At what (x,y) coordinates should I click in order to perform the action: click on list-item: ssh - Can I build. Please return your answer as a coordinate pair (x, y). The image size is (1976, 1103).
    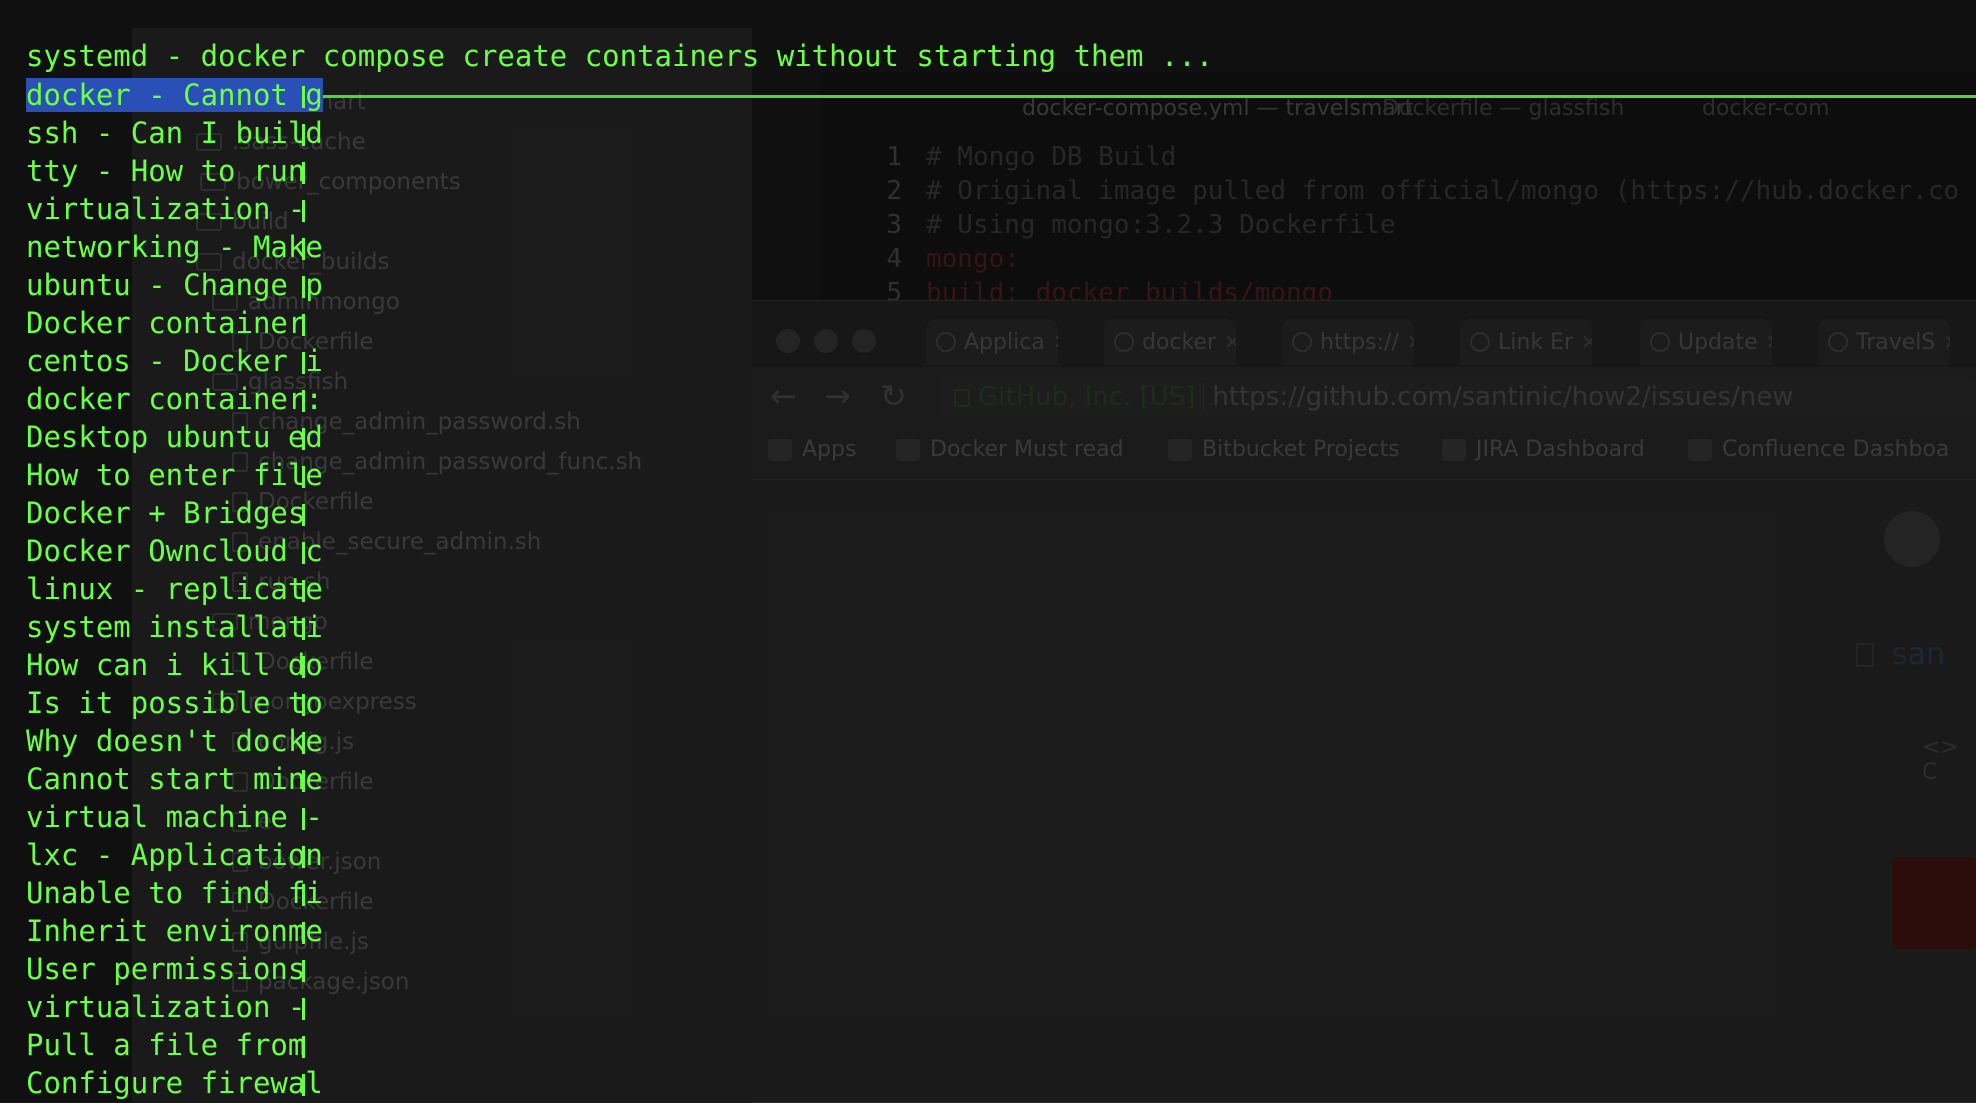
    Looking at the image, I should click on (174, 133).